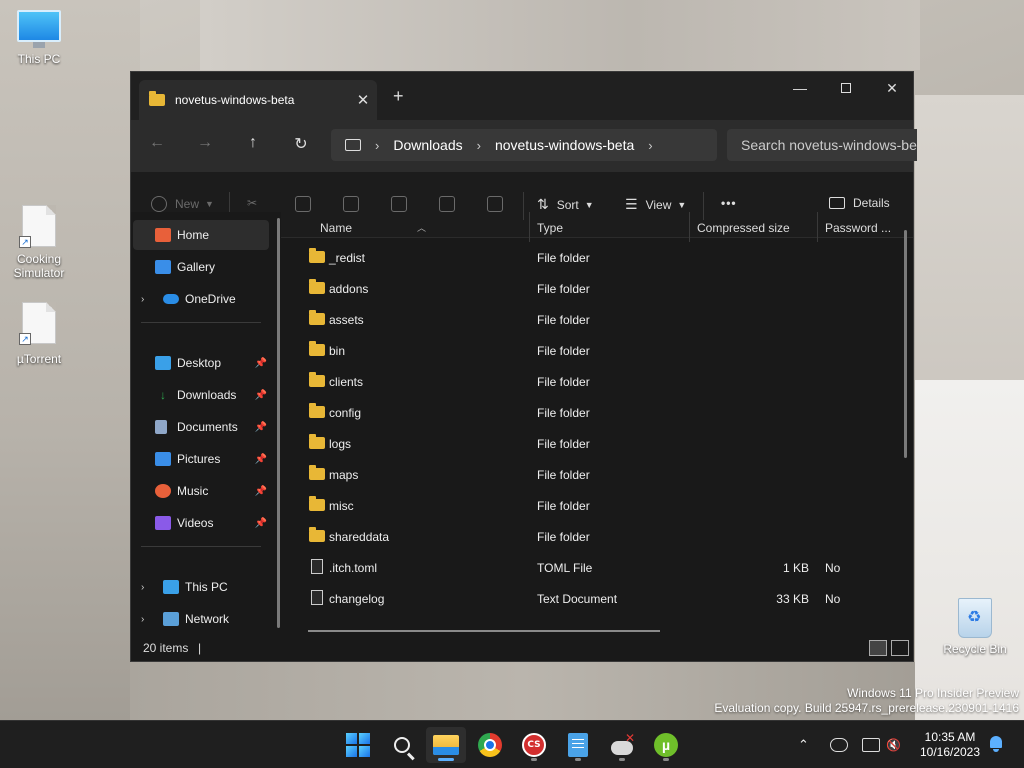 Image resolution: width=1024 pixels, height=768 pixels. I want to click on breadcrumb-downloads: Downloads, so click(427, 145).